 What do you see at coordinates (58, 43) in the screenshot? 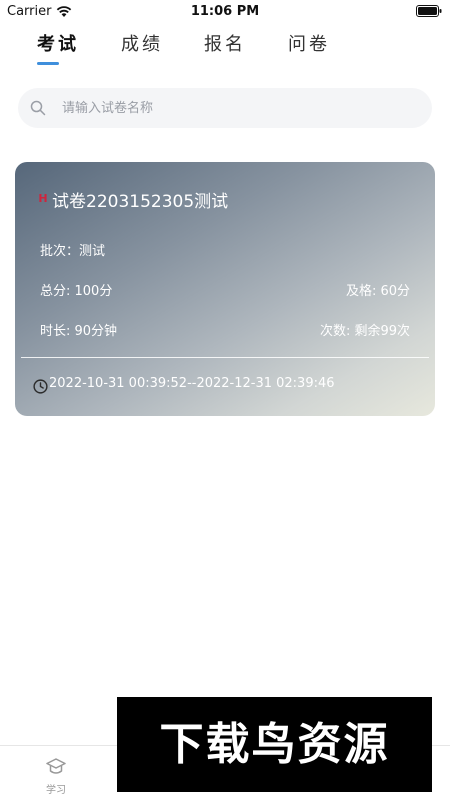
I see `tab-exam: 考试` at bounding box center [58, 43].